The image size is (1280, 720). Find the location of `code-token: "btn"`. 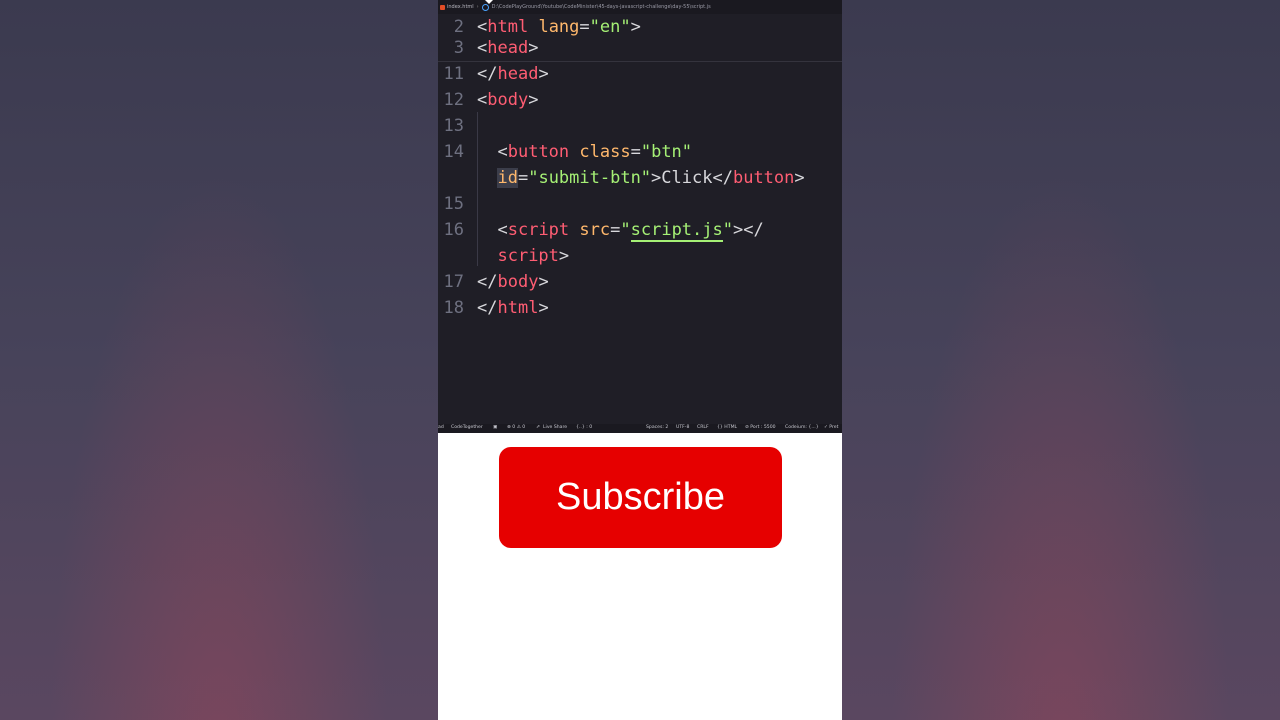

code-token: "btn" is located at coordinates (666, 152).